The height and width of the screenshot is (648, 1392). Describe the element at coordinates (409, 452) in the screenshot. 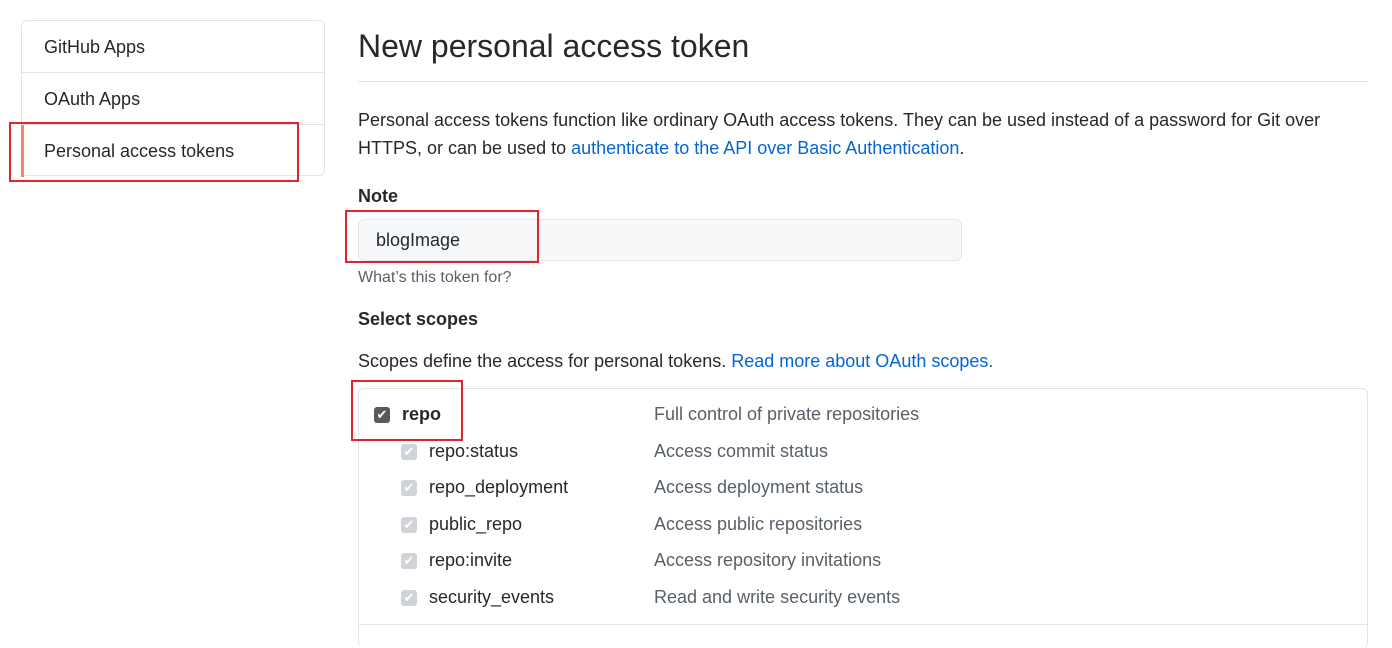

I see `checkbox-repo-status: ✔` at that location.